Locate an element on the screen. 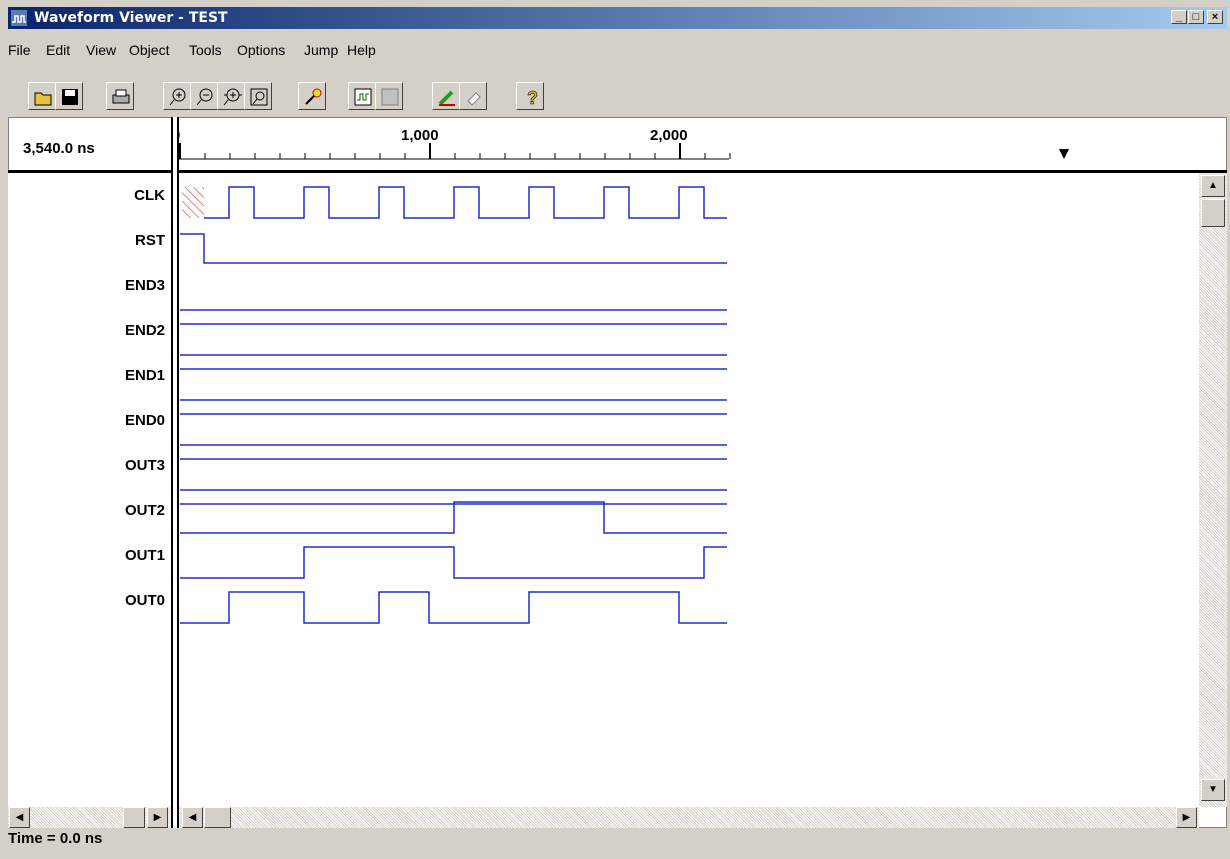  signal-name-end2: END2 is located at coordinates (145, 330).